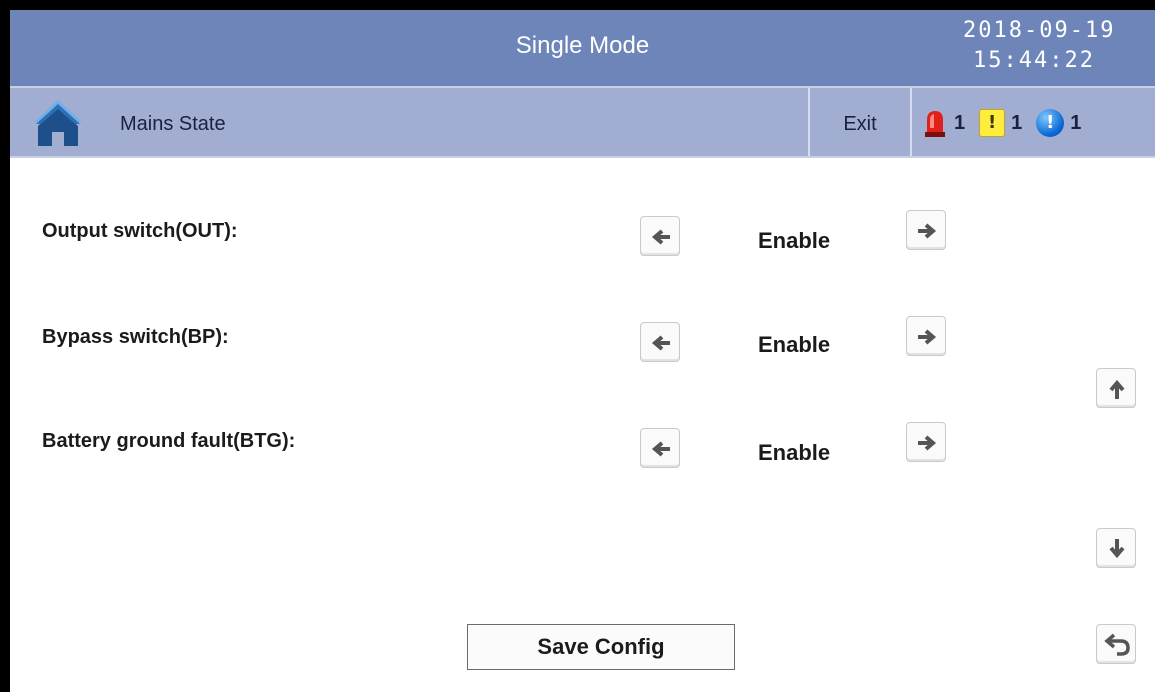 This screenshot has height=692, width=1155. What do you see at coordinates (794, 240) in the screenshot?
I see `out-value: Enable` at bounding box center [794, 240].